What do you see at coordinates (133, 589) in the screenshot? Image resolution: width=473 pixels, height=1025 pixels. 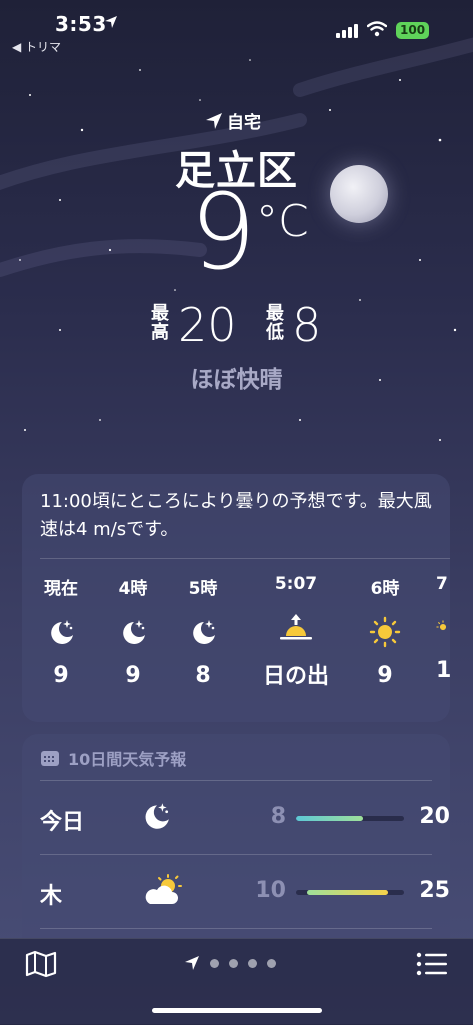 I see `hour-label: 4時` at bounding box center [133, 589].